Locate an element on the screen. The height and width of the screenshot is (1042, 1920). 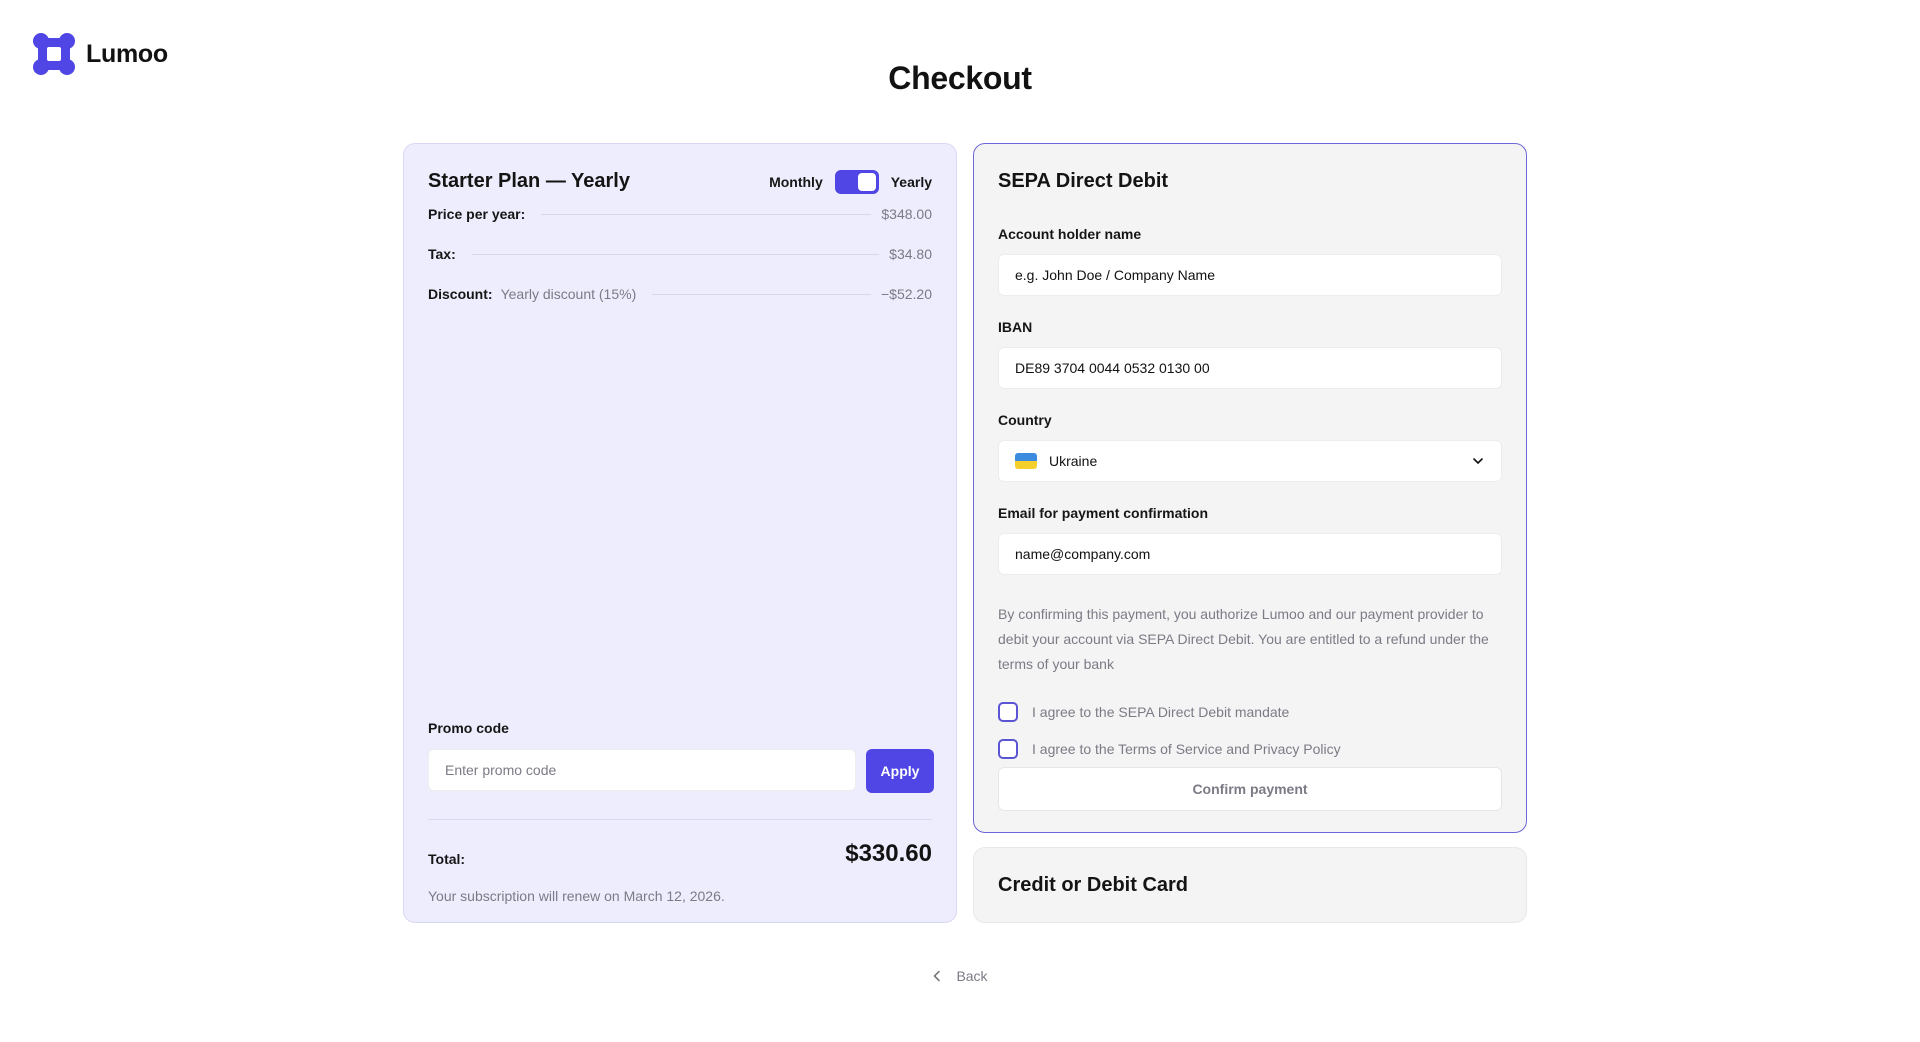
apply-promo-button: Apply is located at coordinates (900, 771).